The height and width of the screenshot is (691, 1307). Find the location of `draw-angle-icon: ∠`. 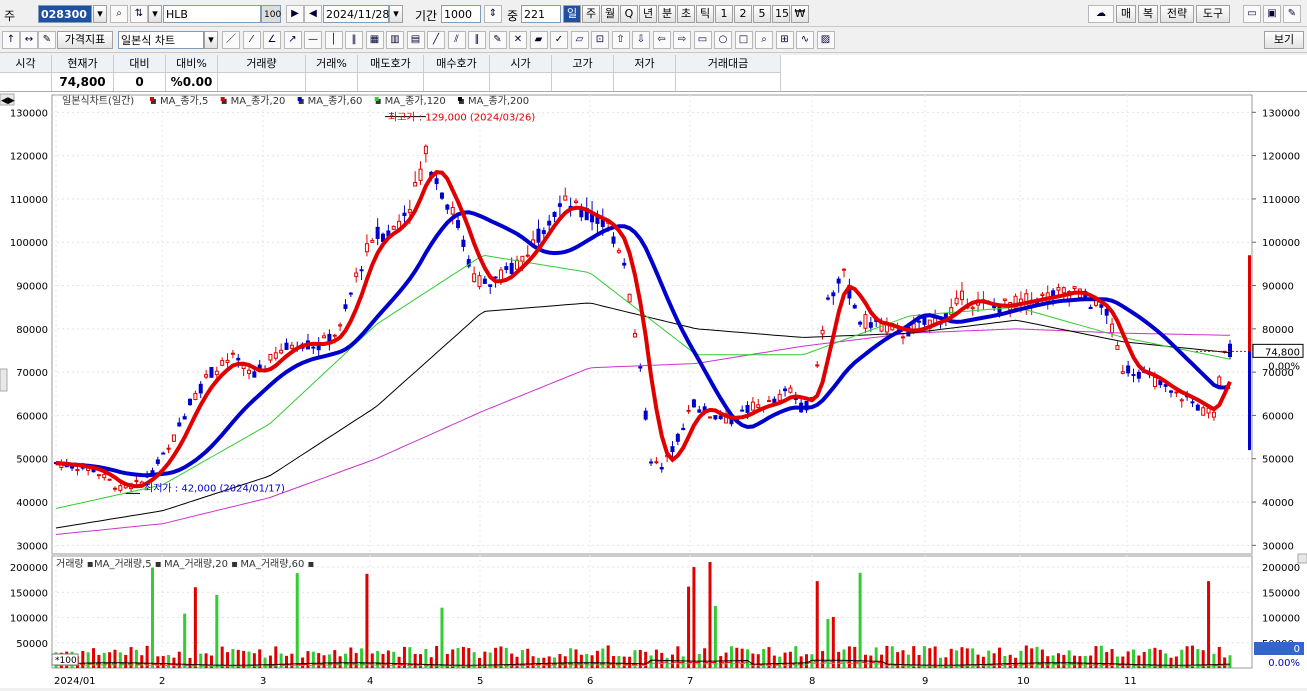

draw-angle-icon: ∠ is located at coordinates (272, 40).